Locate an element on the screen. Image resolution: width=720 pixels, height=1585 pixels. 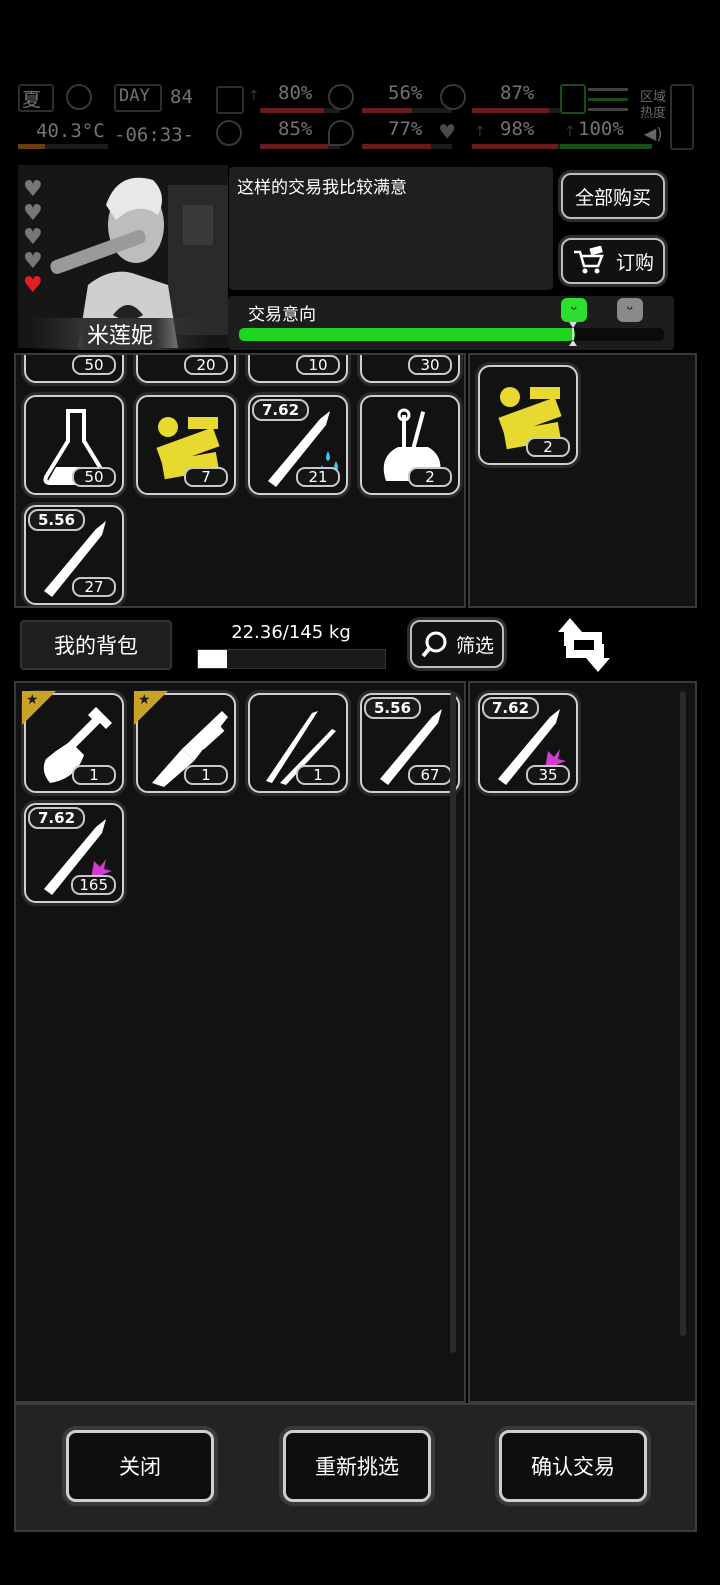
merchant-offer-panel: 2 is located at coordinates (582, 480).